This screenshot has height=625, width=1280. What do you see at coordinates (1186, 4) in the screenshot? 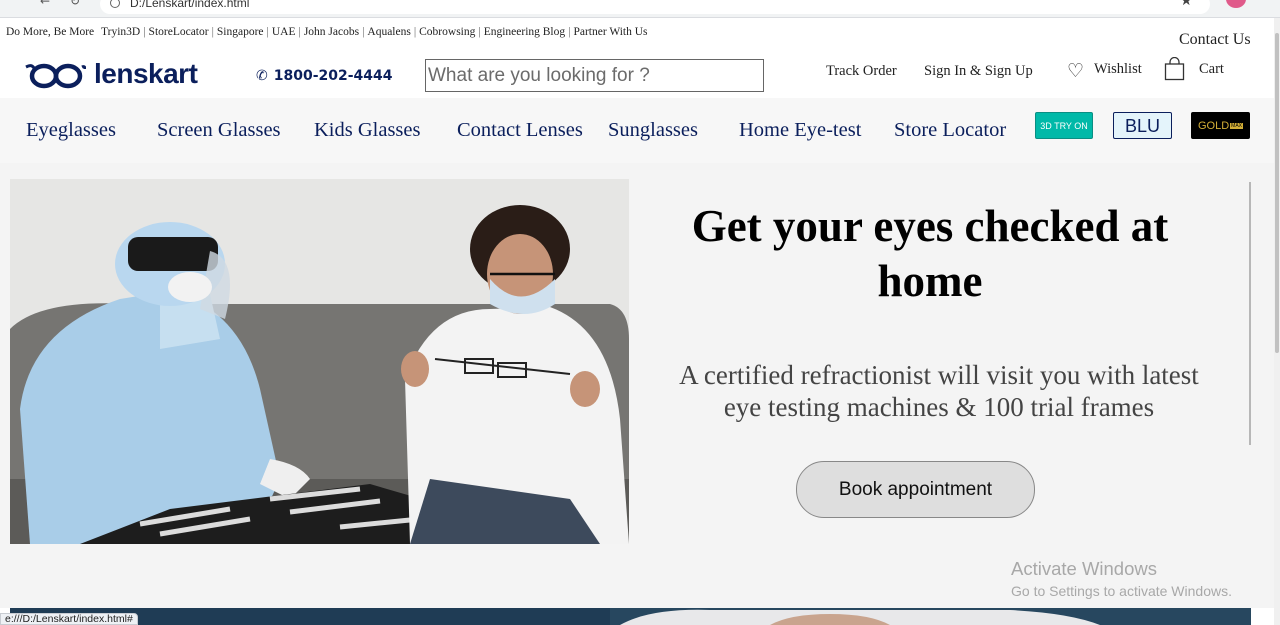
I see `bookmark-star-icon: ★` at bounding box center [1186, 4].